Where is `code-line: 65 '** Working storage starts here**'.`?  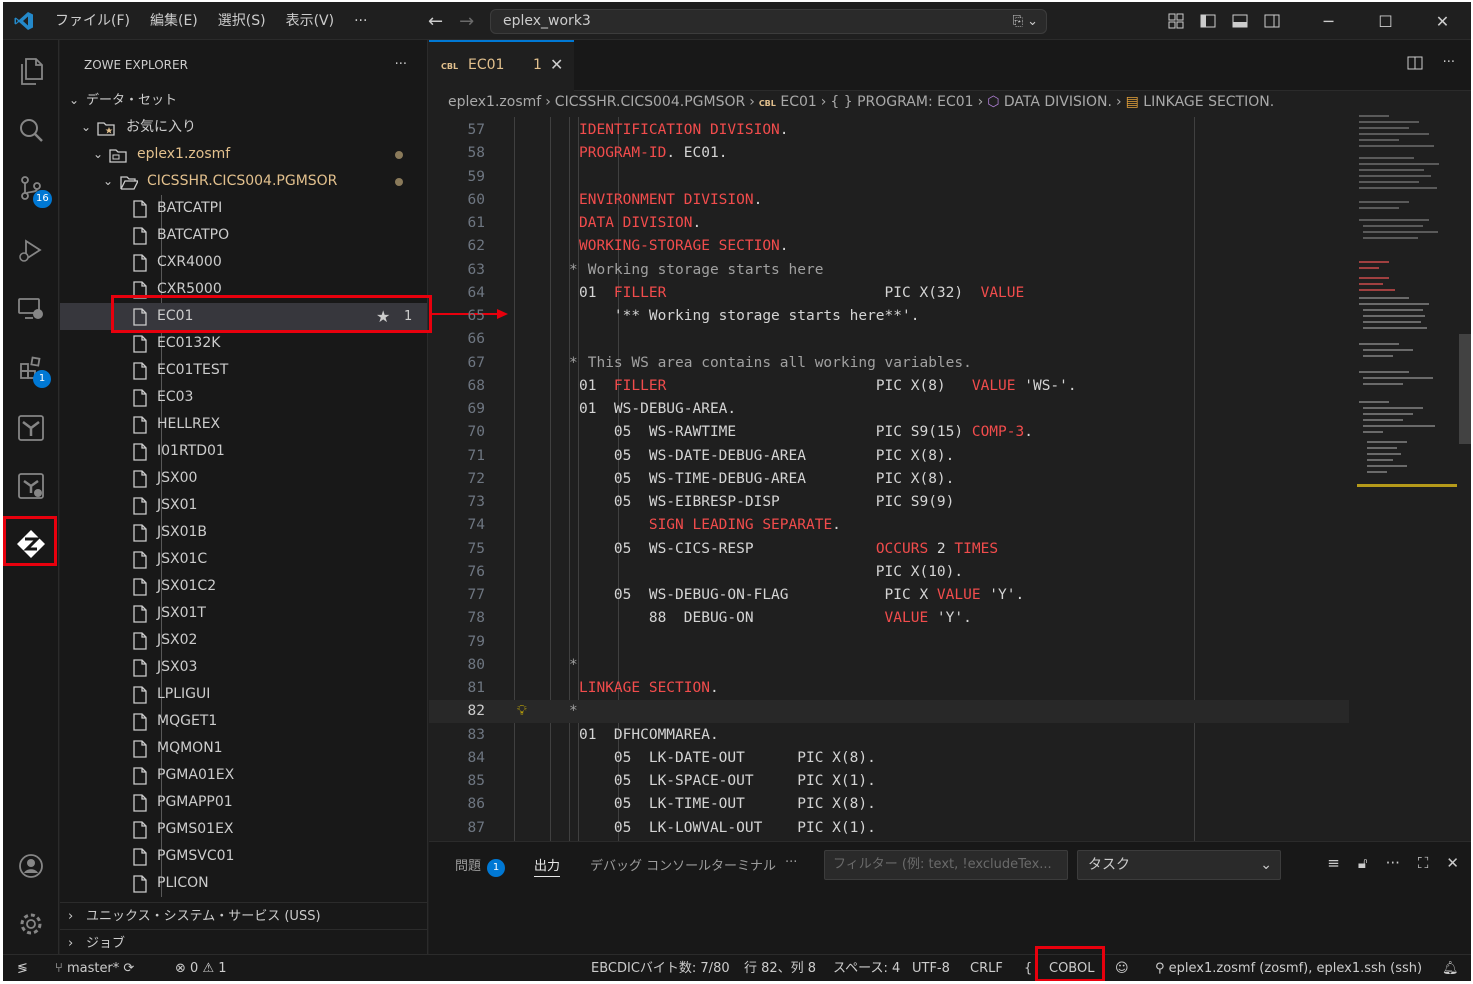 code-line: 65 '** Working storage starts here**'. is located at coordinates (889, 316).